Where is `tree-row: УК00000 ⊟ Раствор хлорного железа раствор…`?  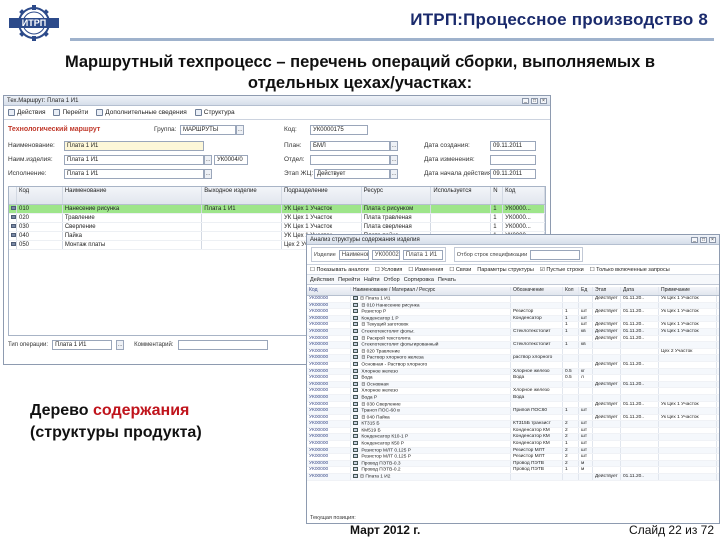
tree-row: УК00000 ⊟ Раствор хлорного железа раствор… is located at coordinates (513, 358).